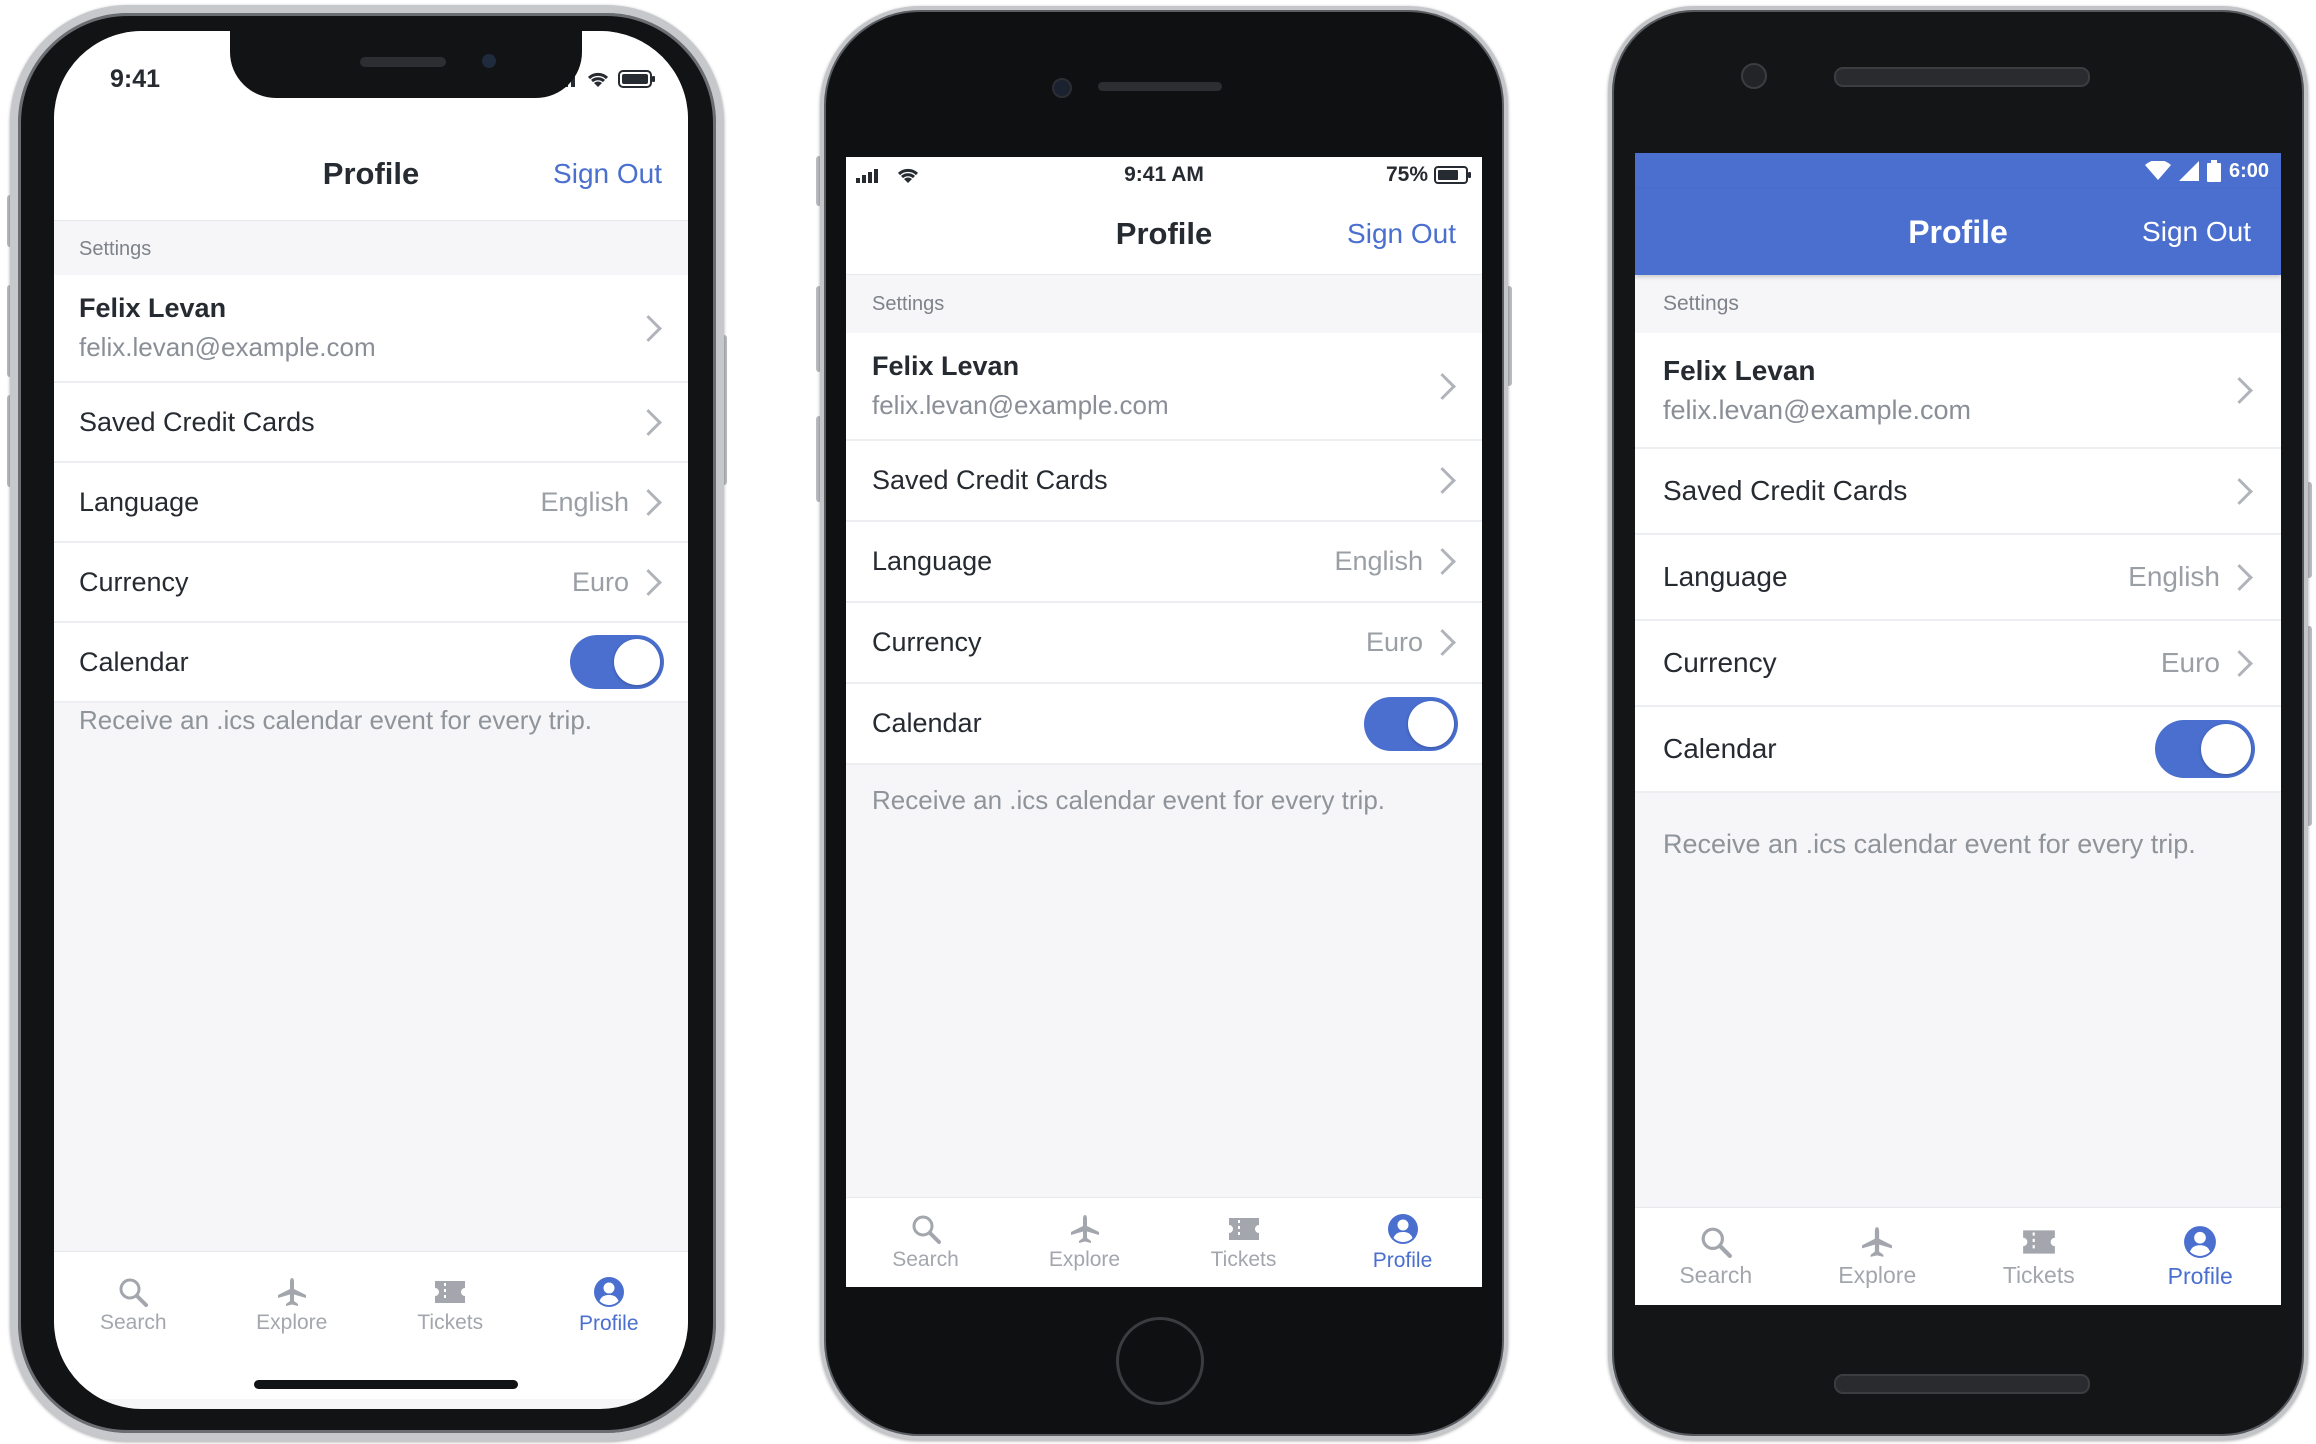  I want to click on status-bar: 9:41 AM 75%, so click(1164, 175).